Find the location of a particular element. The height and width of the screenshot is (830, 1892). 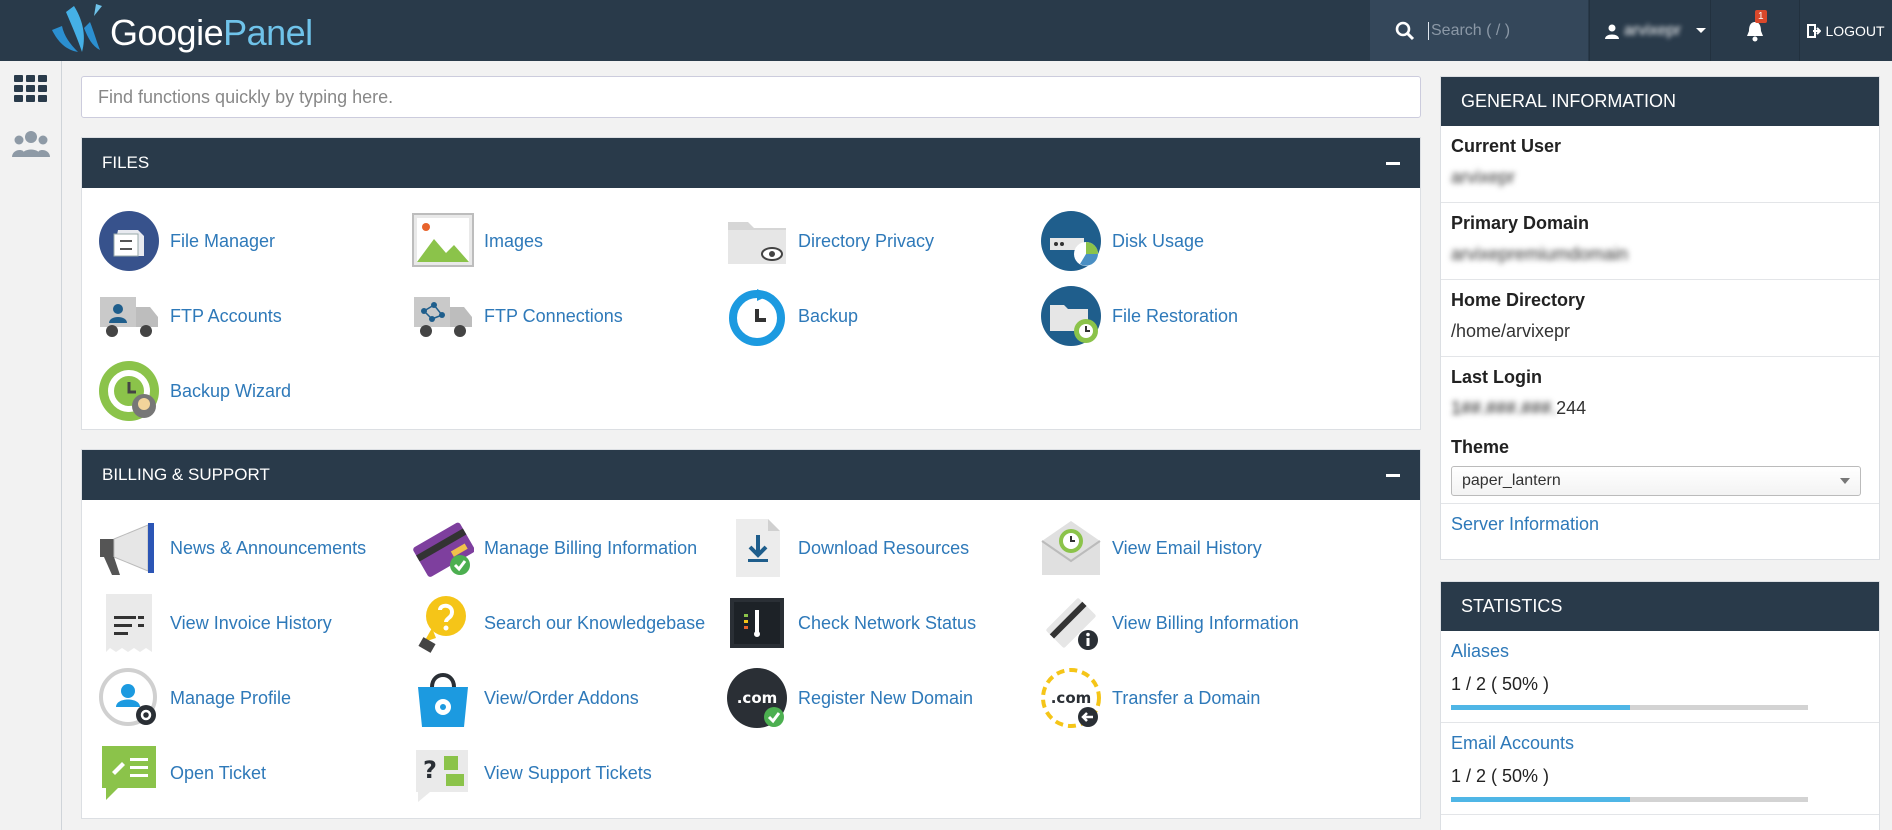

support-tickets-icon: ? is located at coordinates (443, 773).